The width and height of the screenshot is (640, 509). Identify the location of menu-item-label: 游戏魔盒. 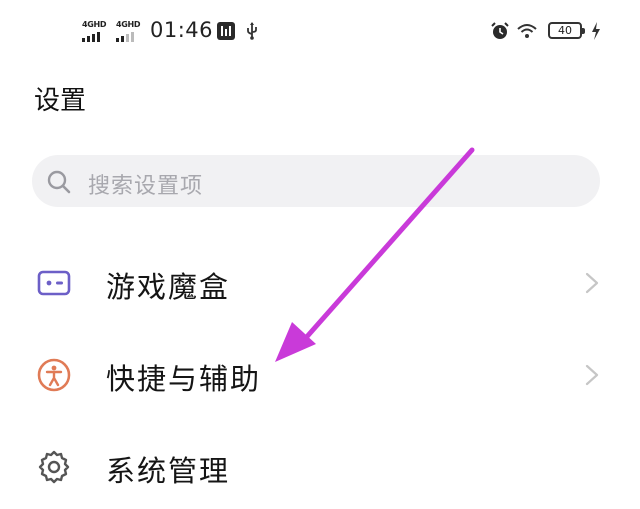
(168, 287).